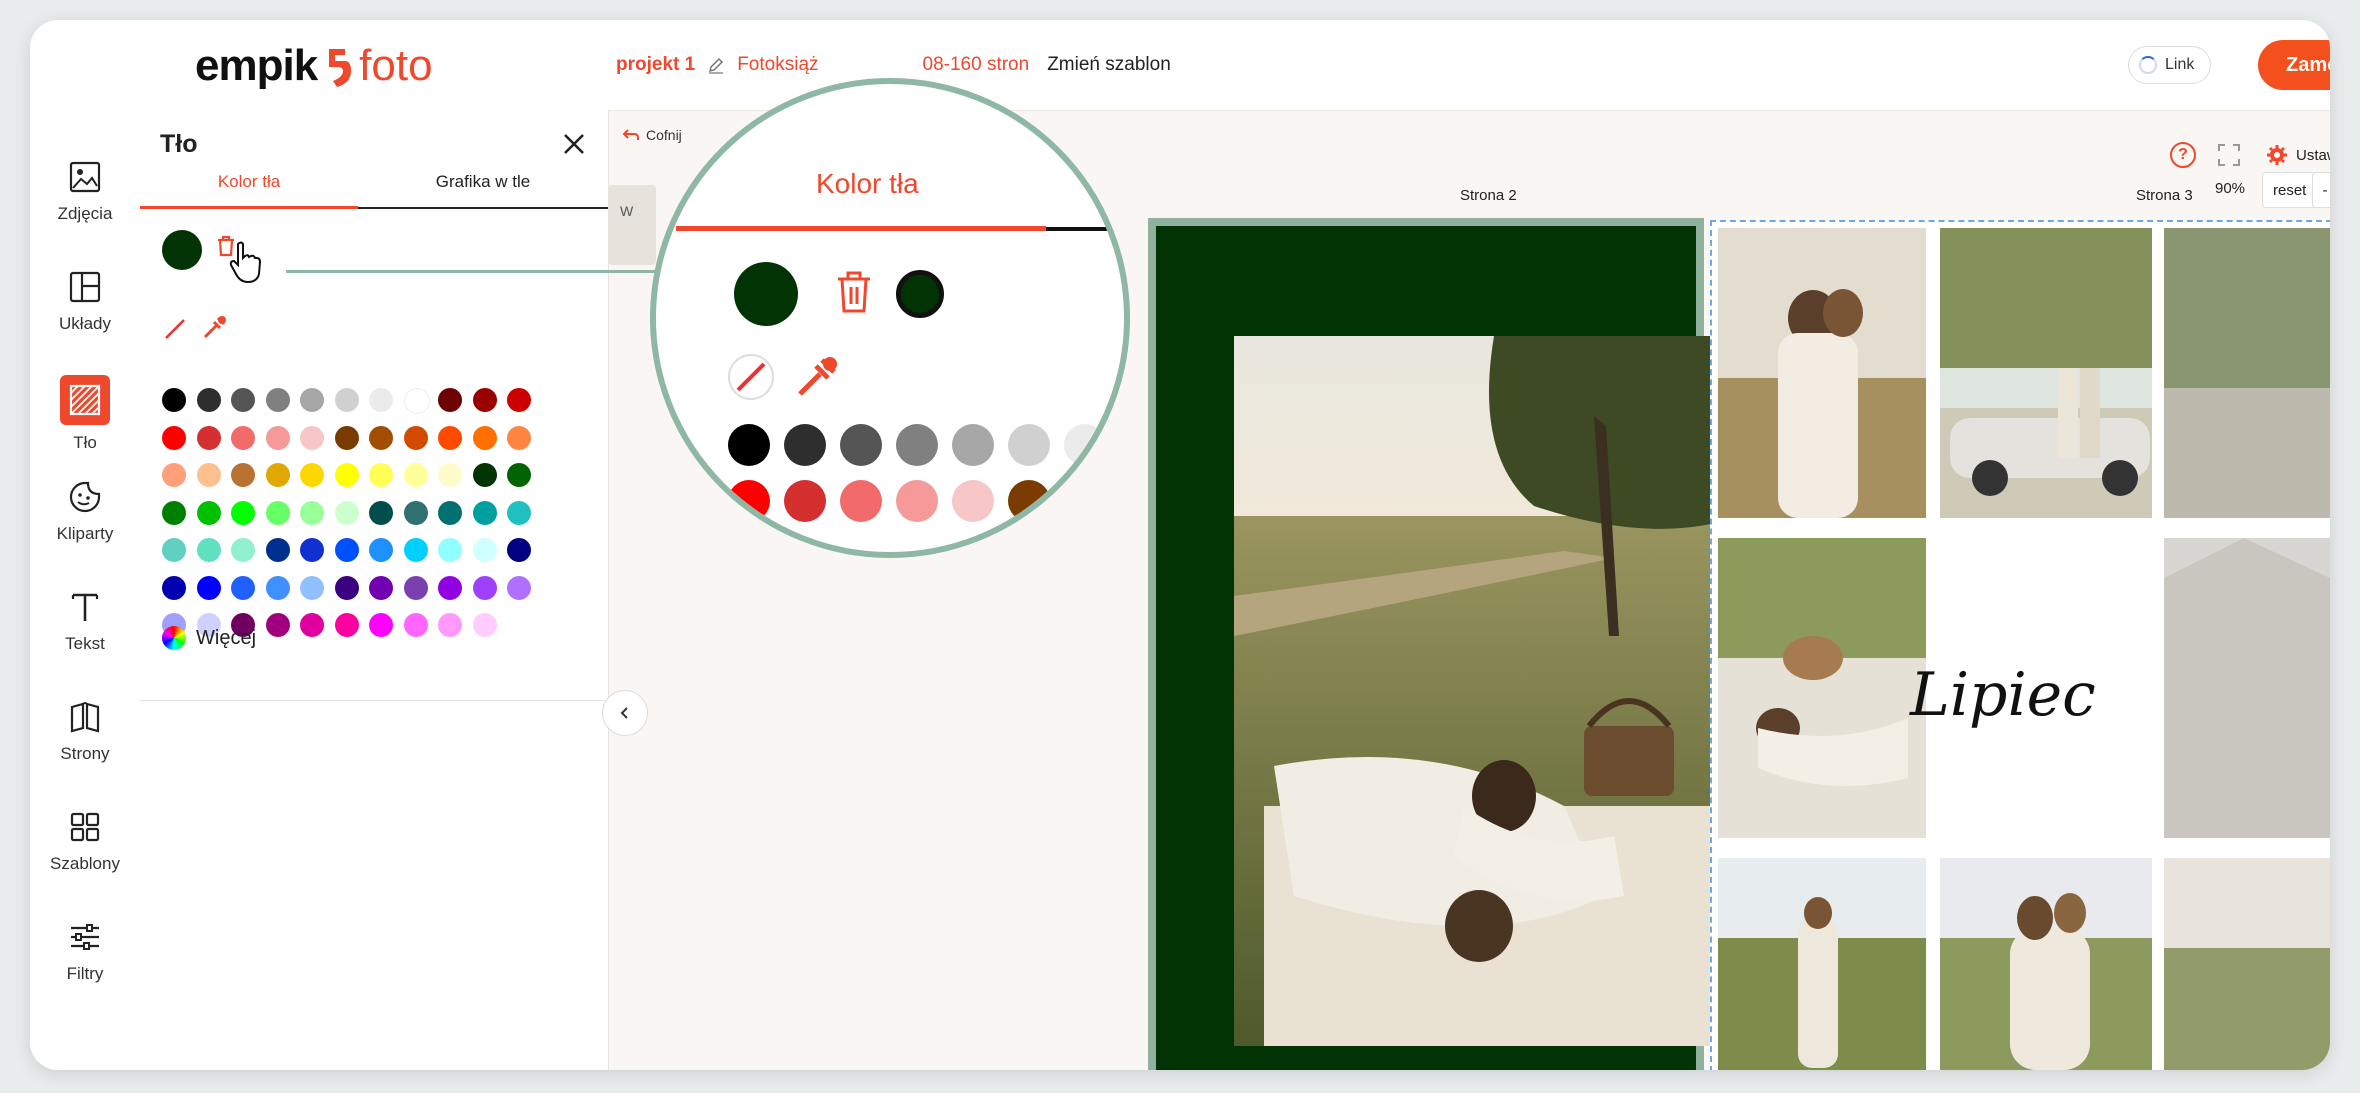 Image resolution: width=2360 pixels, height=1093 pixels. I want to click on reset-zoom-button: reset, so click(2290, 190).